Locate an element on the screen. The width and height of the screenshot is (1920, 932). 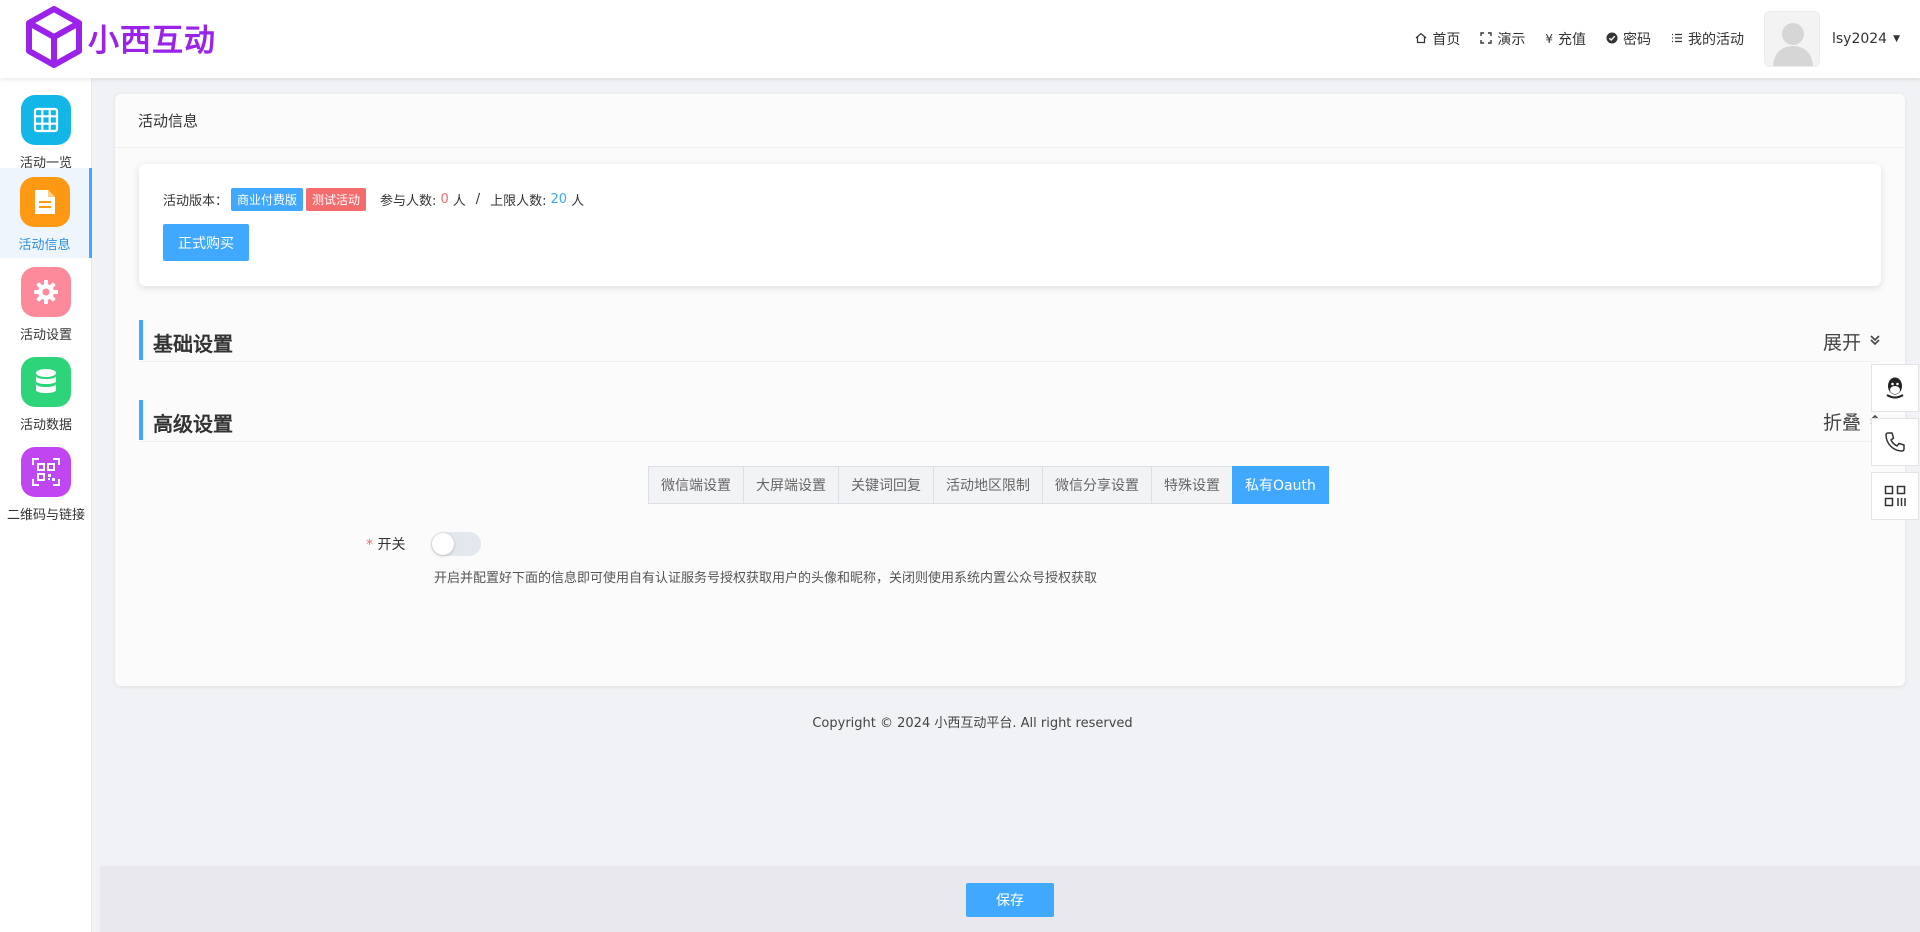
sidebar-item-activity-data: 活动数据 is located at coordinates (46, 393).